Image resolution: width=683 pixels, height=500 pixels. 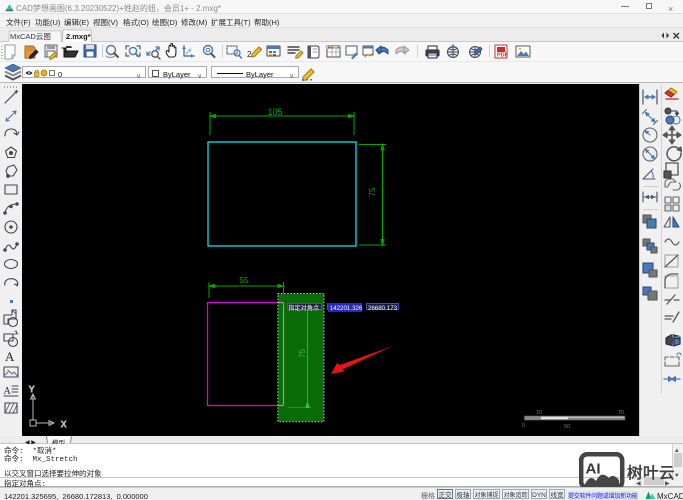 What do you see at coordinates (64, 424) in the screenshot?
I see `svg-text: X` at bounding box center [64, 424].